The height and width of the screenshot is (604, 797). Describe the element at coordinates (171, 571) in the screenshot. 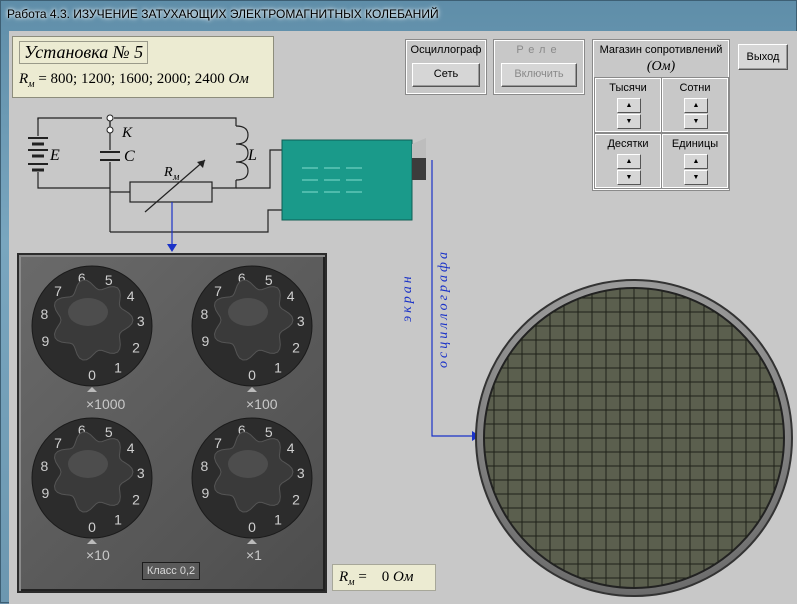

I see `accuracy-class-label: Класс 0,2` at that location.